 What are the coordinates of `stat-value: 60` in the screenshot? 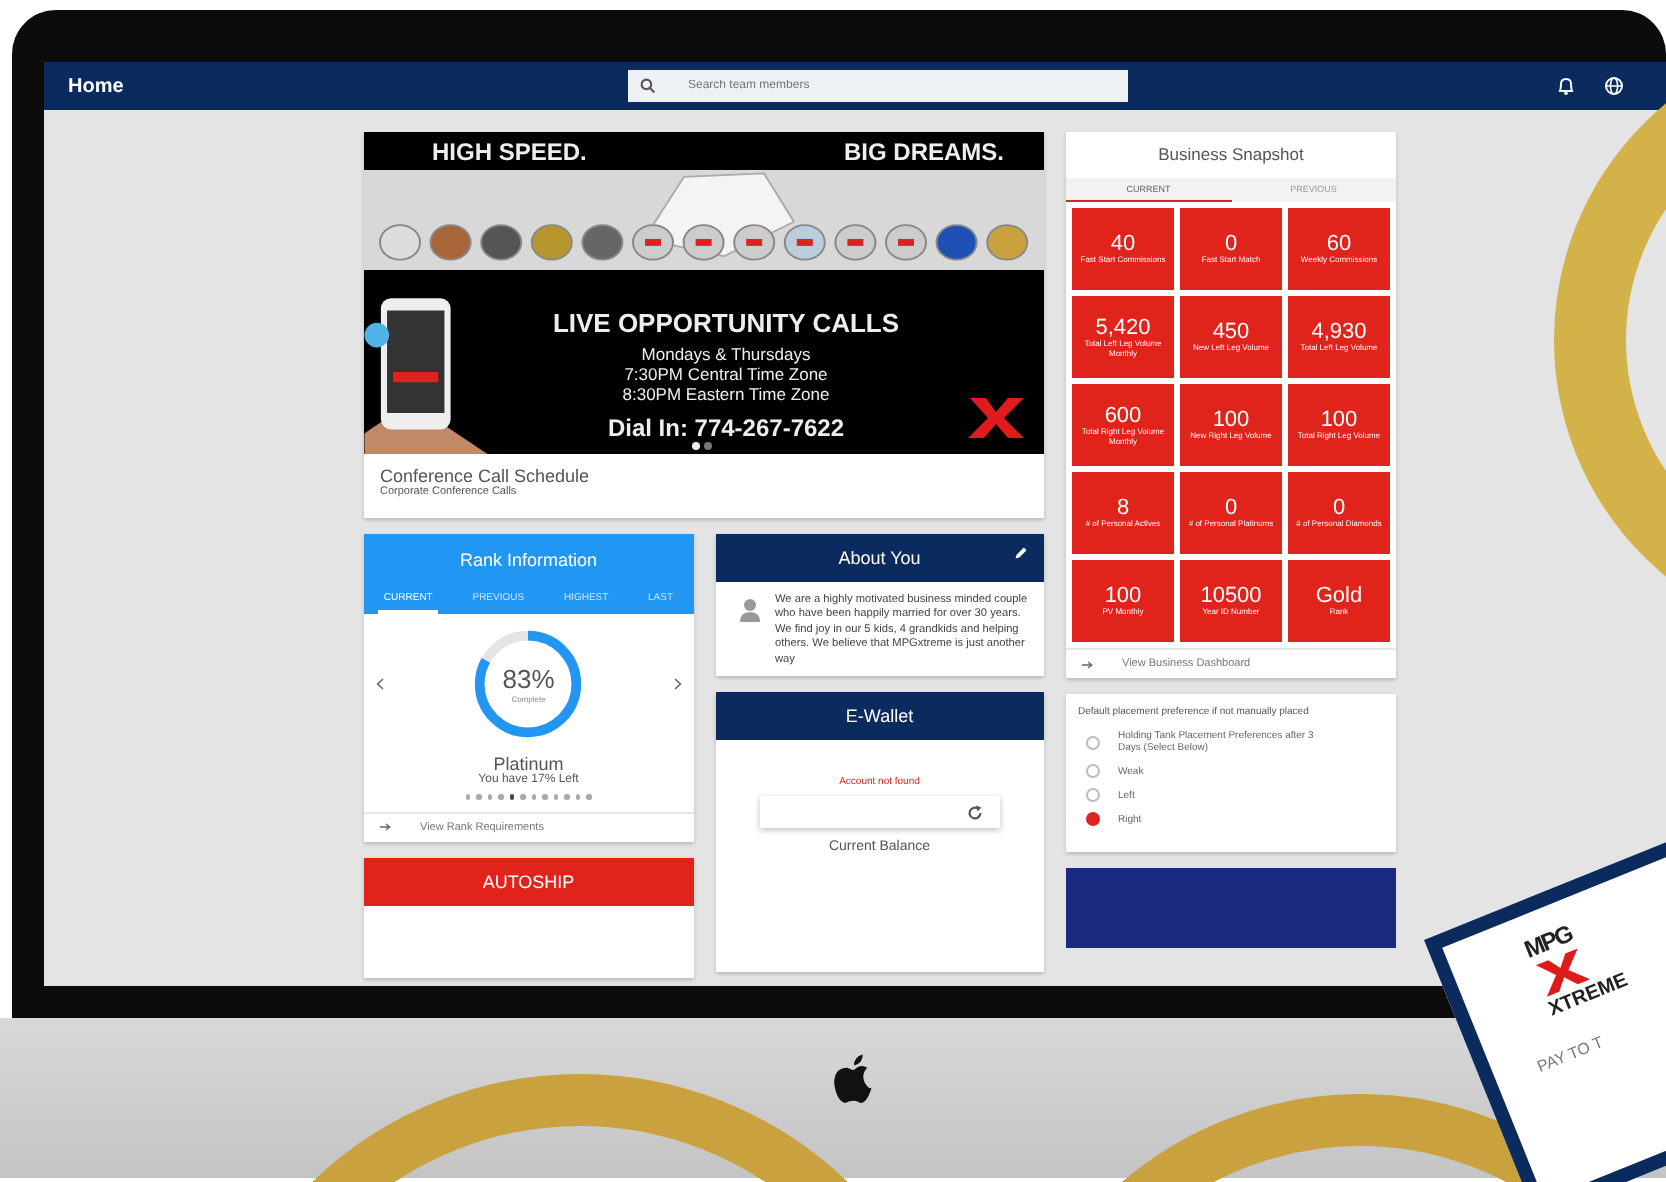 It's located at (1339, 244).